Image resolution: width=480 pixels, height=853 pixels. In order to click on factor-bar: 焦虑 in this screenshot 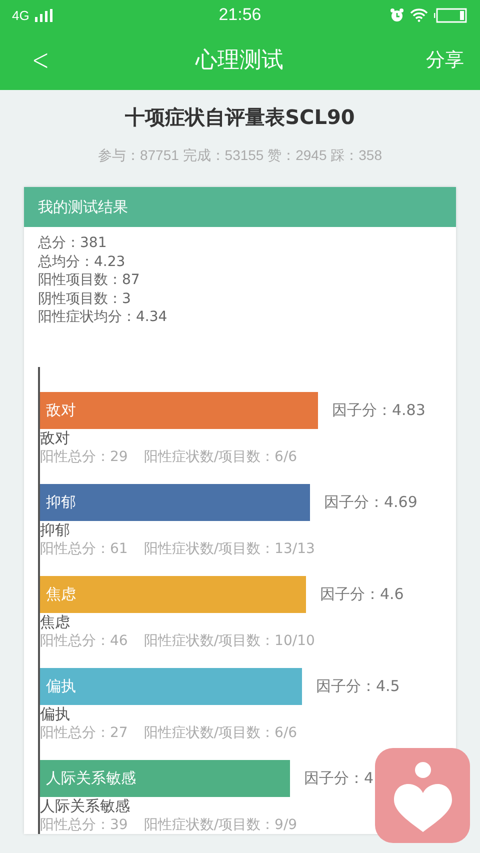, I will do `click(173, 594)`.